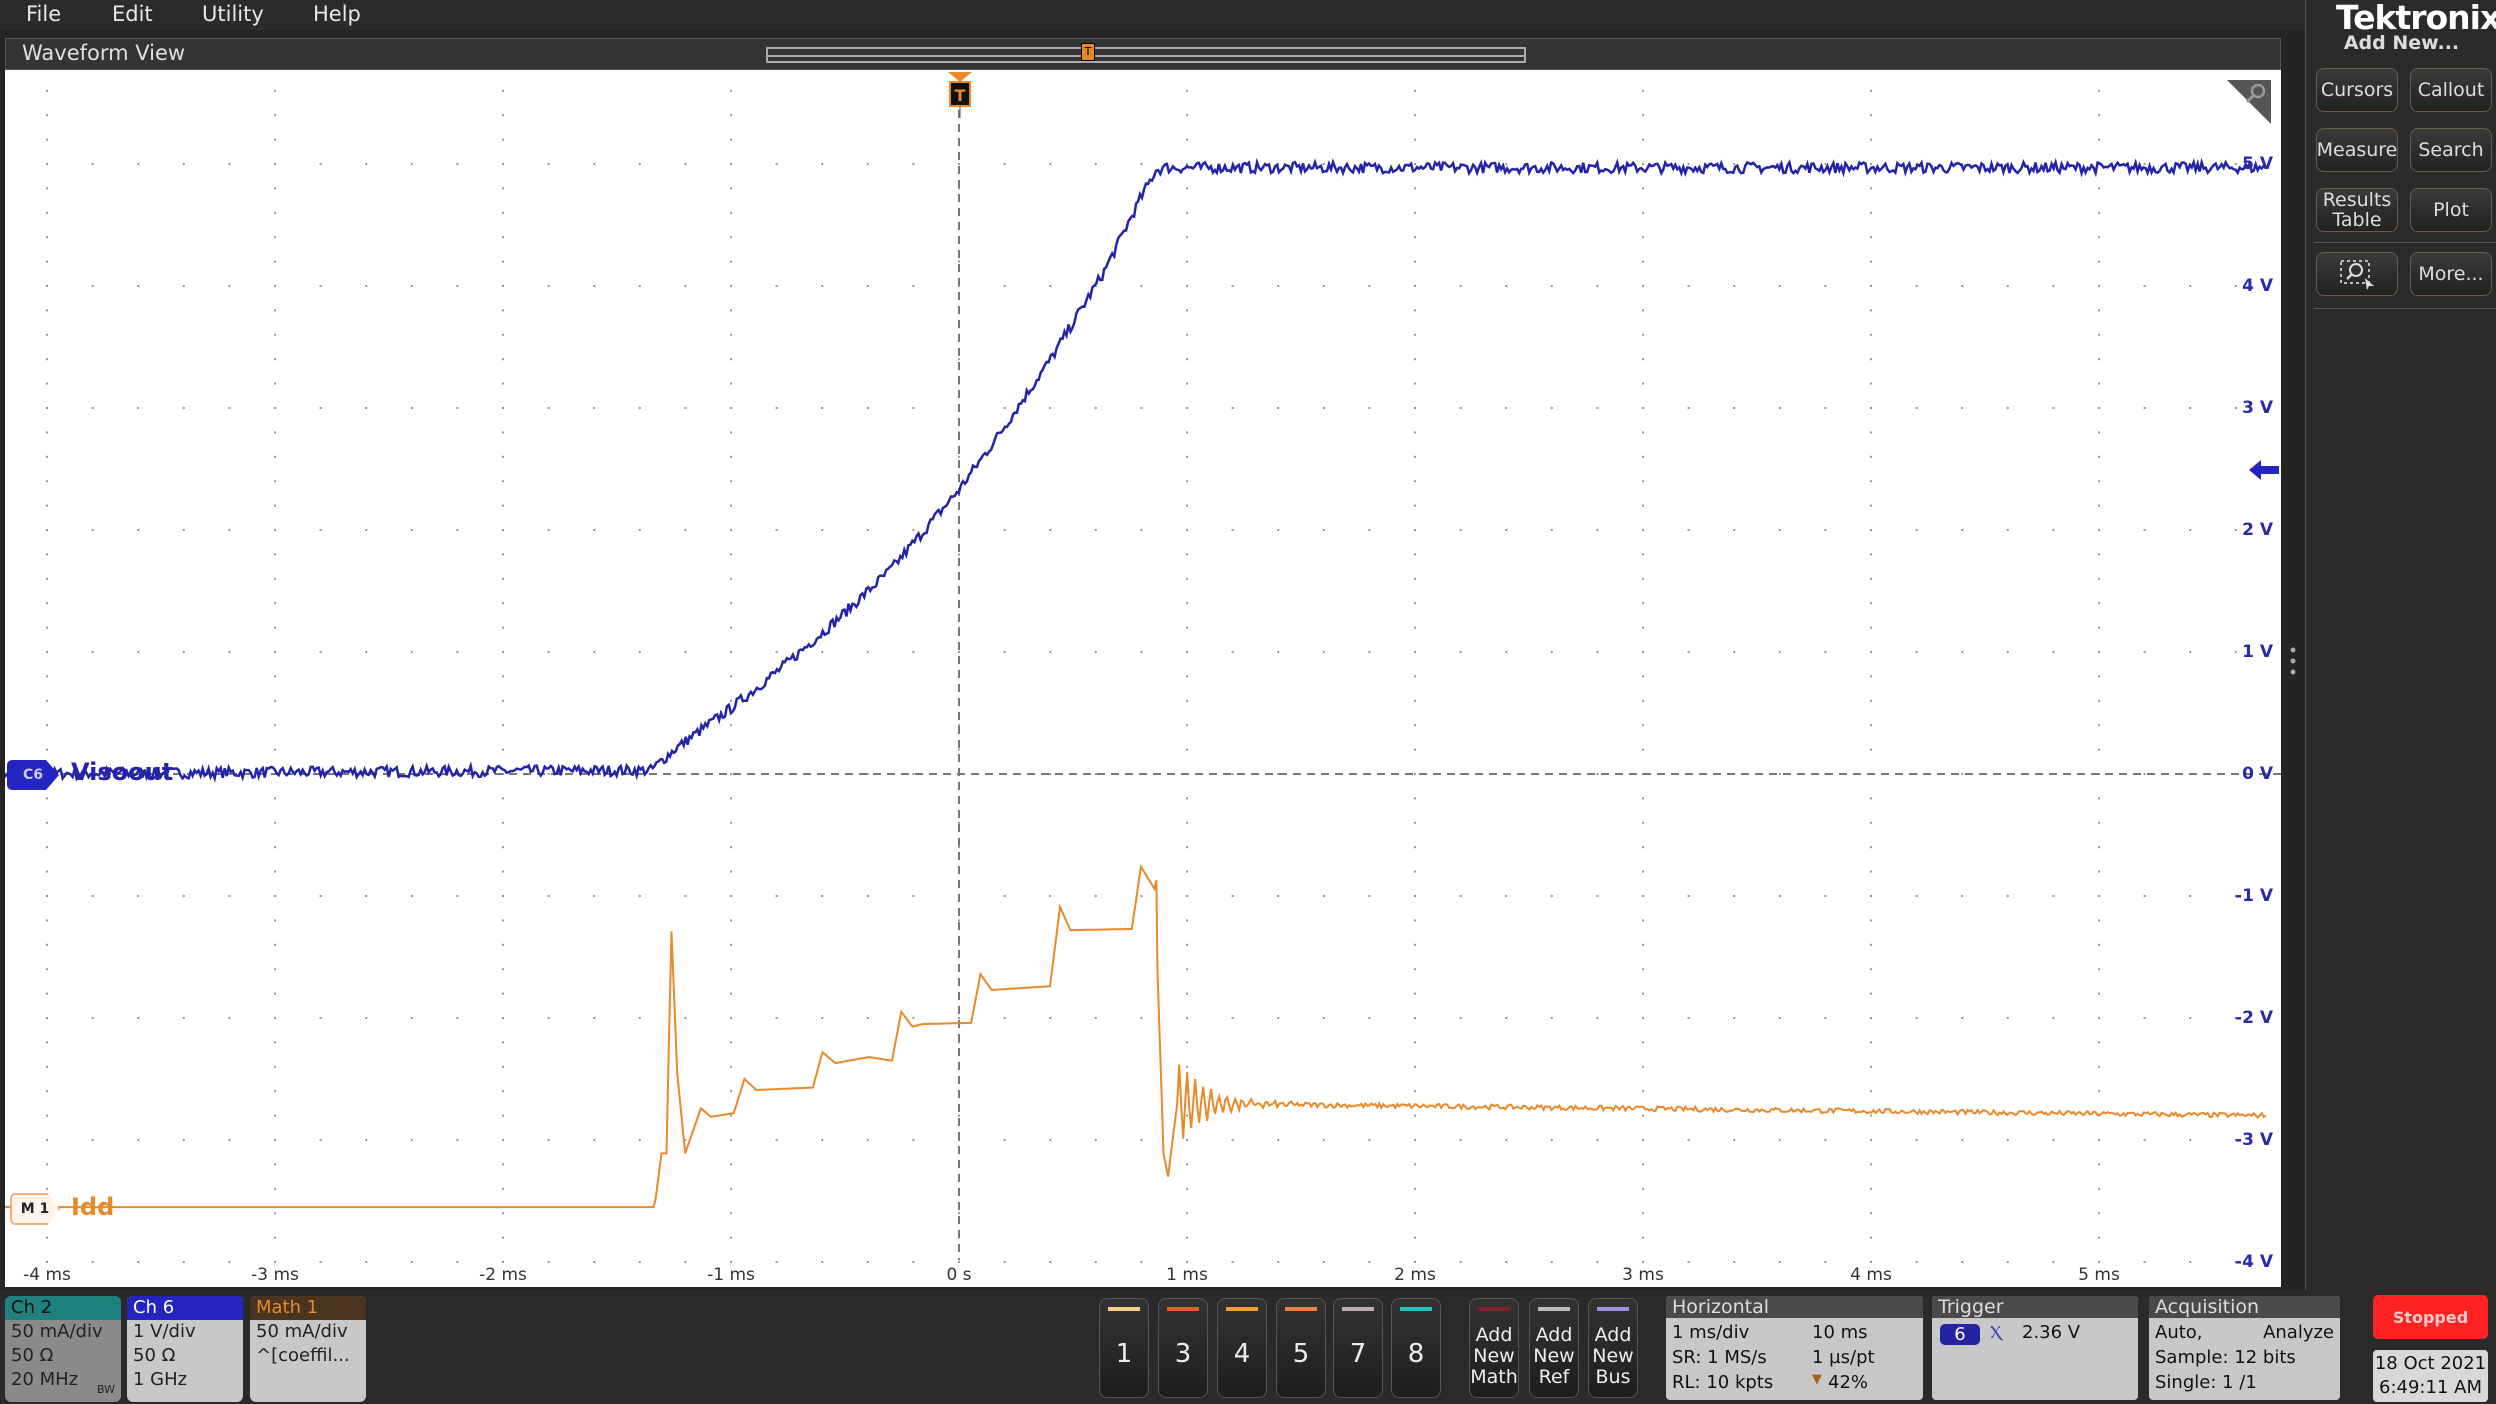  Describe the element at coordinates (2249, 102) in the screenshot. I see `zoom-corner-icon` at that location.